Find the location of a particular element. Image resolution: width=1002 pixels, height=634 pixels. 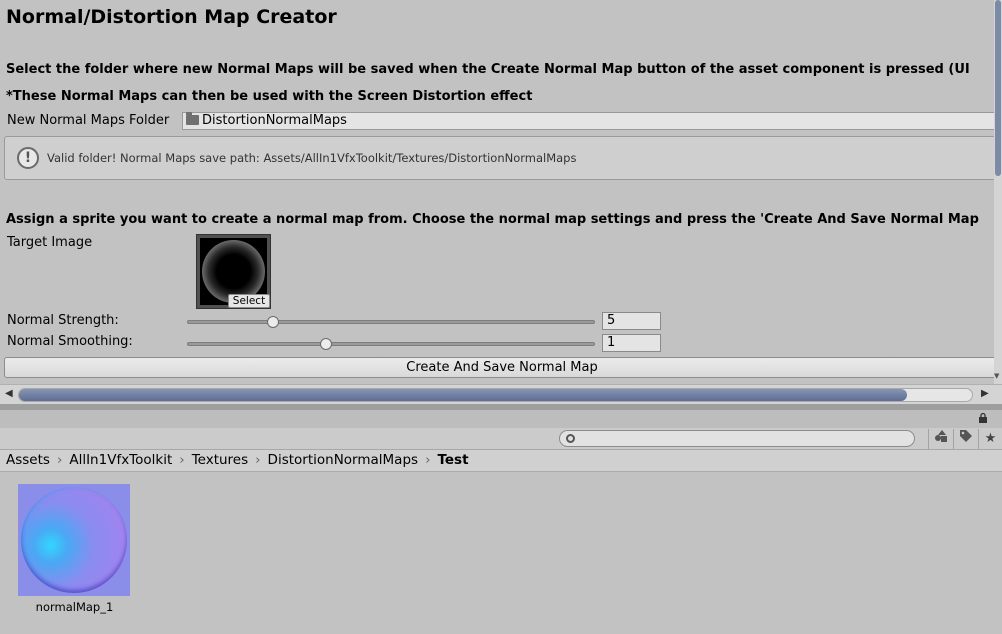

lock-icon is located at coordinates (983, 418).